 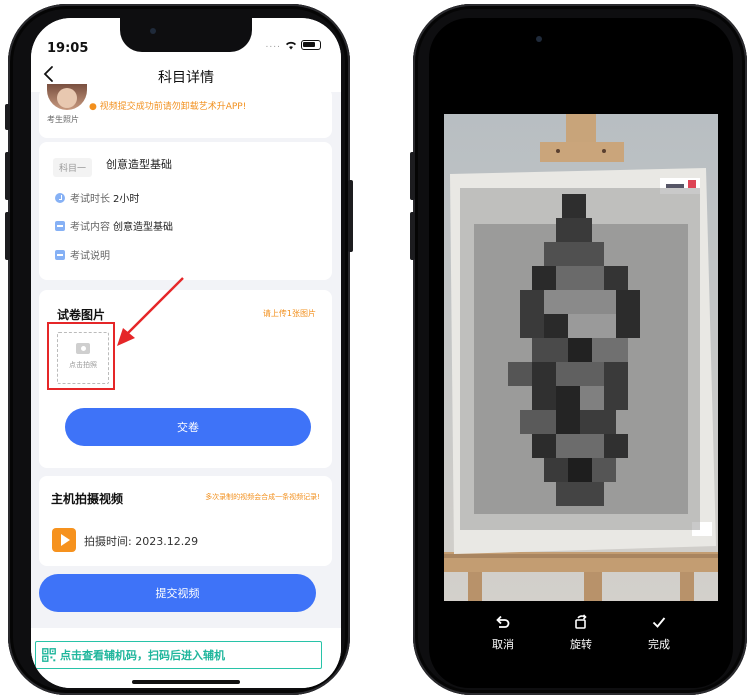 I want to click on paper-hint: 请上传1张图片, so click(x=289, y=313).